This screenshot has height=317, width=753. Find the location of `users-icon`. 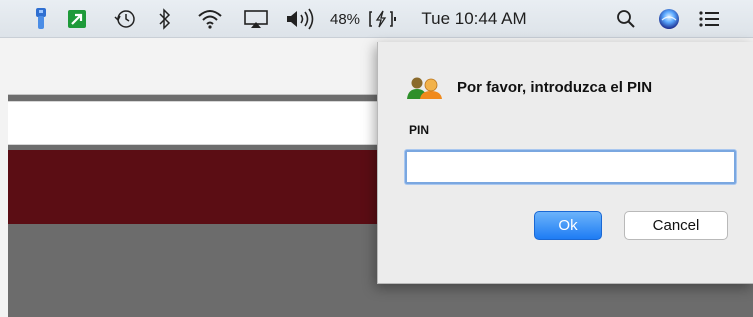

users-icon is located at coordinates (427, 87).